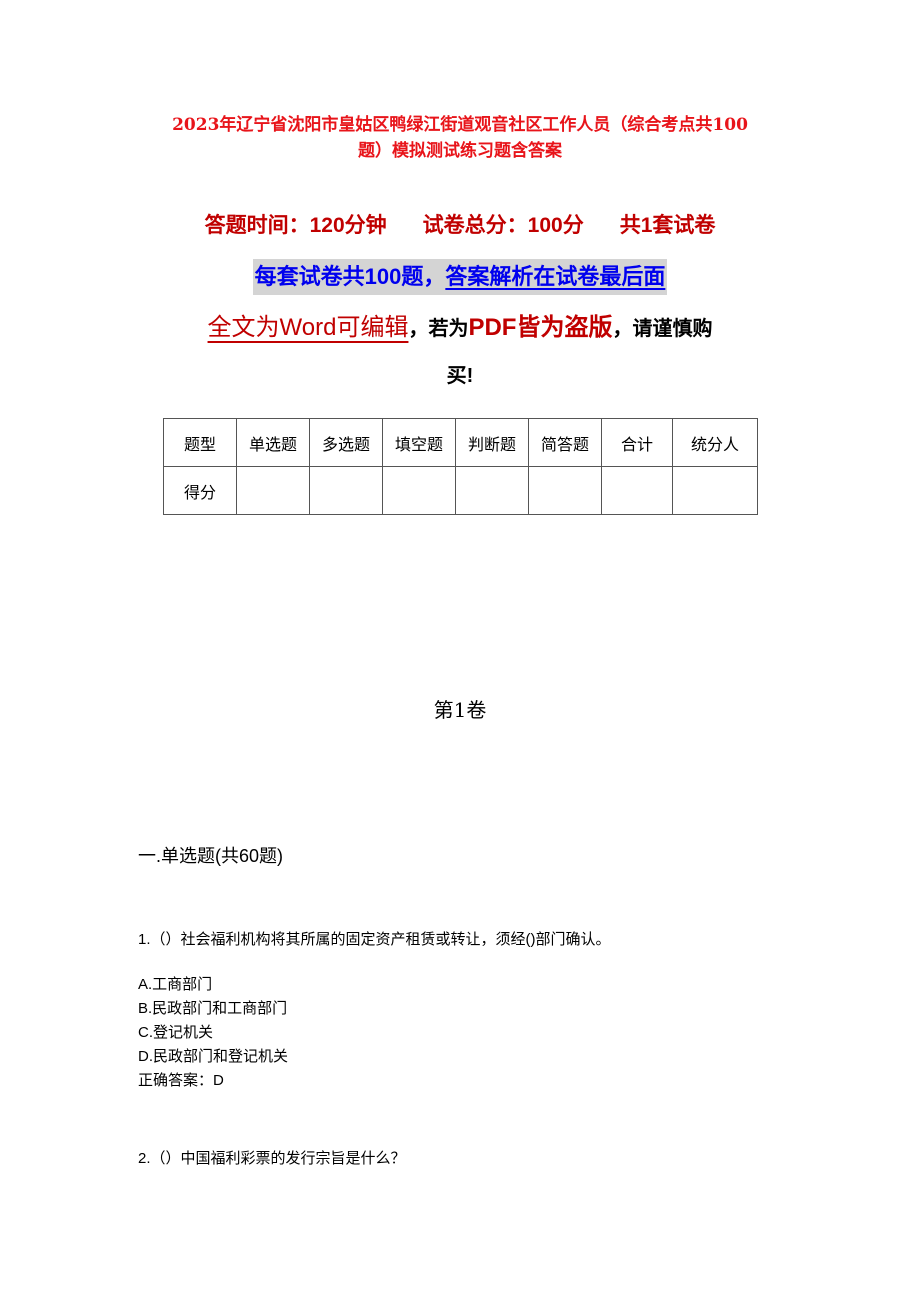 The height and width of the screenshot is (1302, 920). Describe the element at coordinates (540, 327) in the screenshot. I see `warning-pdf-text: PDF皆为盗版` at that location.